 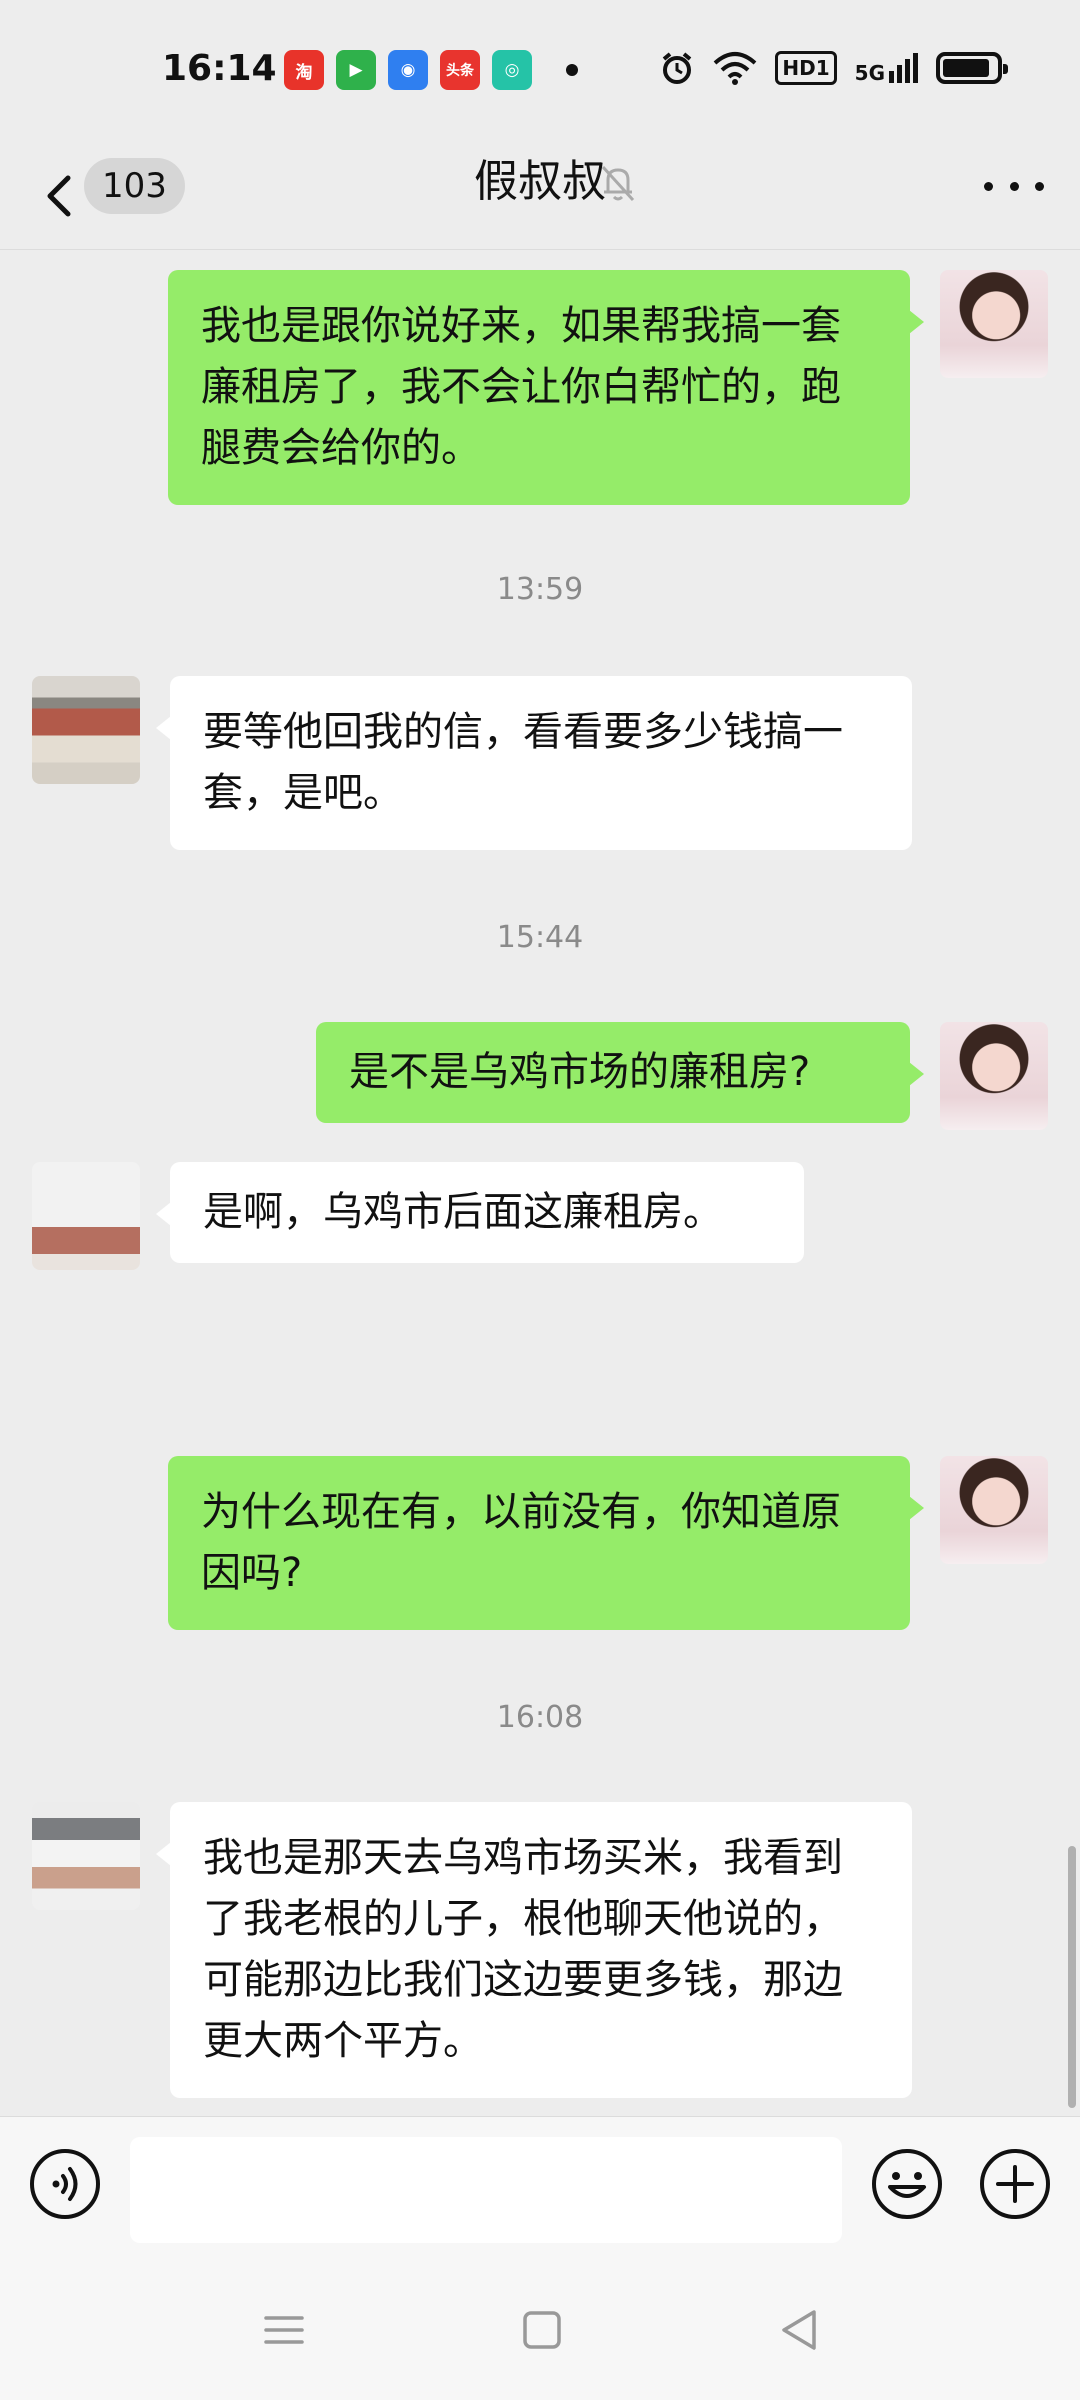 I want to click on scrollbar, so click(x=1072, y=1977).